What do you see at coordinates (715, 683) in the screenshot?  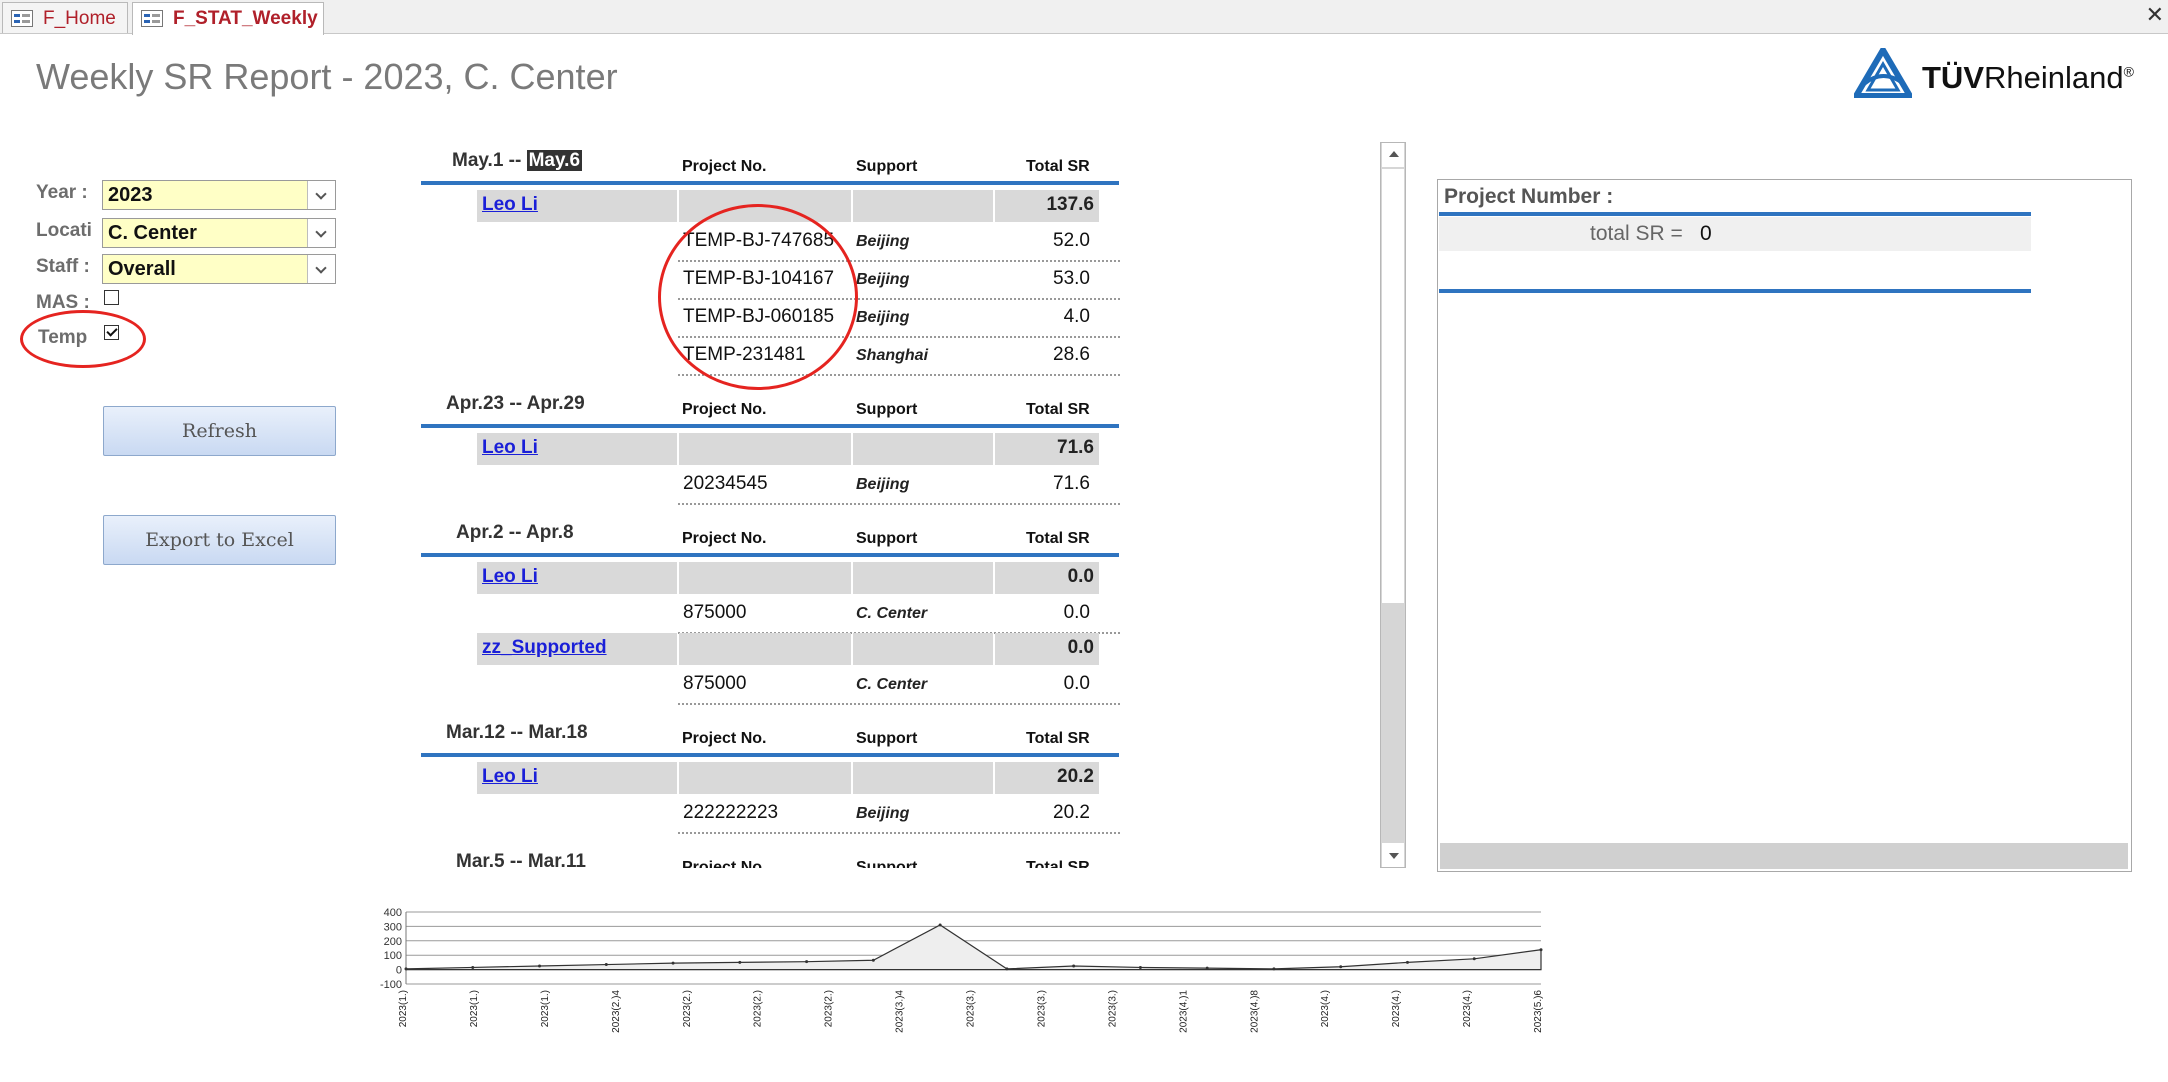 I see `project-number: 875000` at bounding box center [715, 683].